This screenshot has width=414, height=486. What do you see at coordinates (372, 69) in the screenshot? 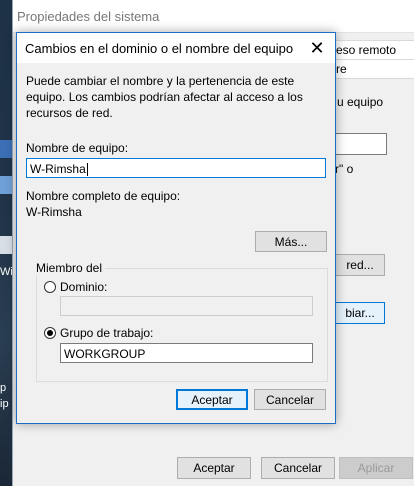
I see `tab-fragment: re` at bounding box center [372, 69].